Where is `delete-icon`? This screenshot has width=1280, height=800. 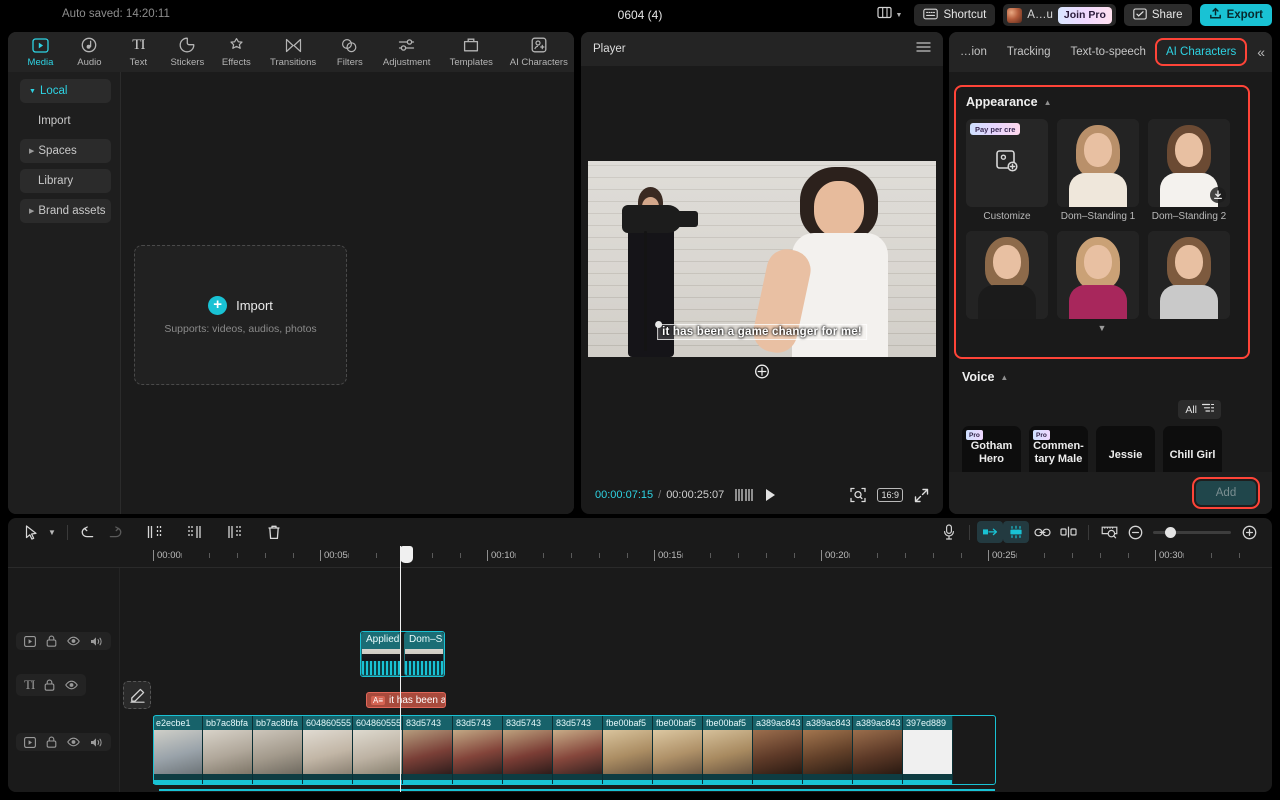
delete-icon is located at coordinates (274, 532).